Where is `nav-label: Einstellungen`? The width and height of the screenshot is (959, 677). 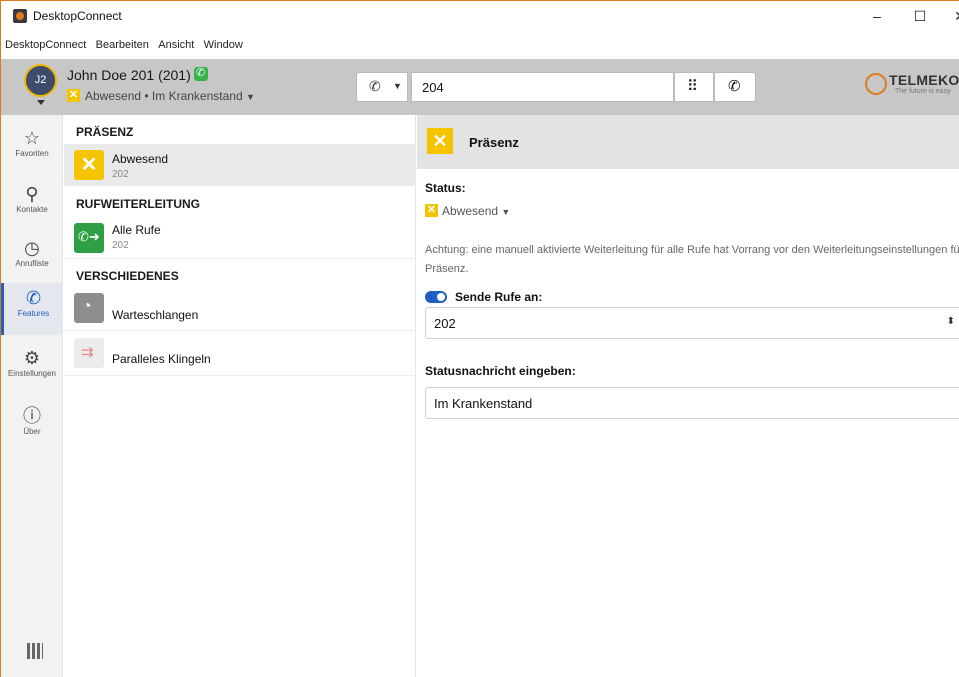 nav-label: Einstellungen is located at coordinates (32, 373).